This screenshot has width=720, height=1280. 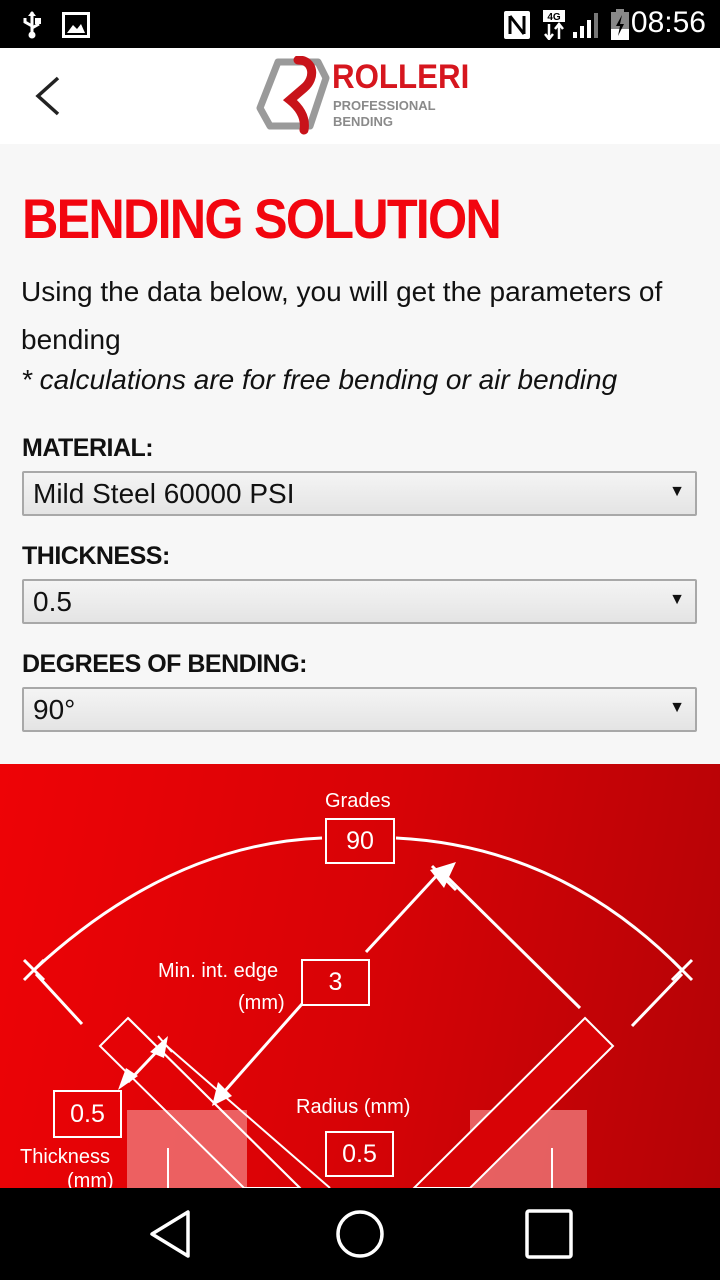 I want to click on arrowhead-icon, so click(x=128, y=1079).